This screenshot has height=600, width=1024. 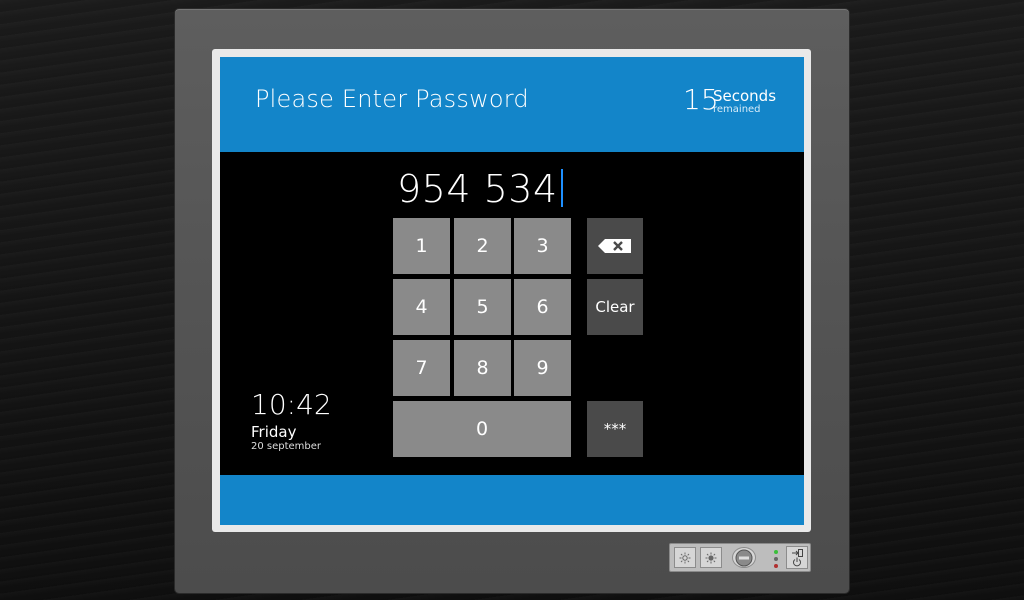 I want to click on status-led-red, so click(x=776, y=566).